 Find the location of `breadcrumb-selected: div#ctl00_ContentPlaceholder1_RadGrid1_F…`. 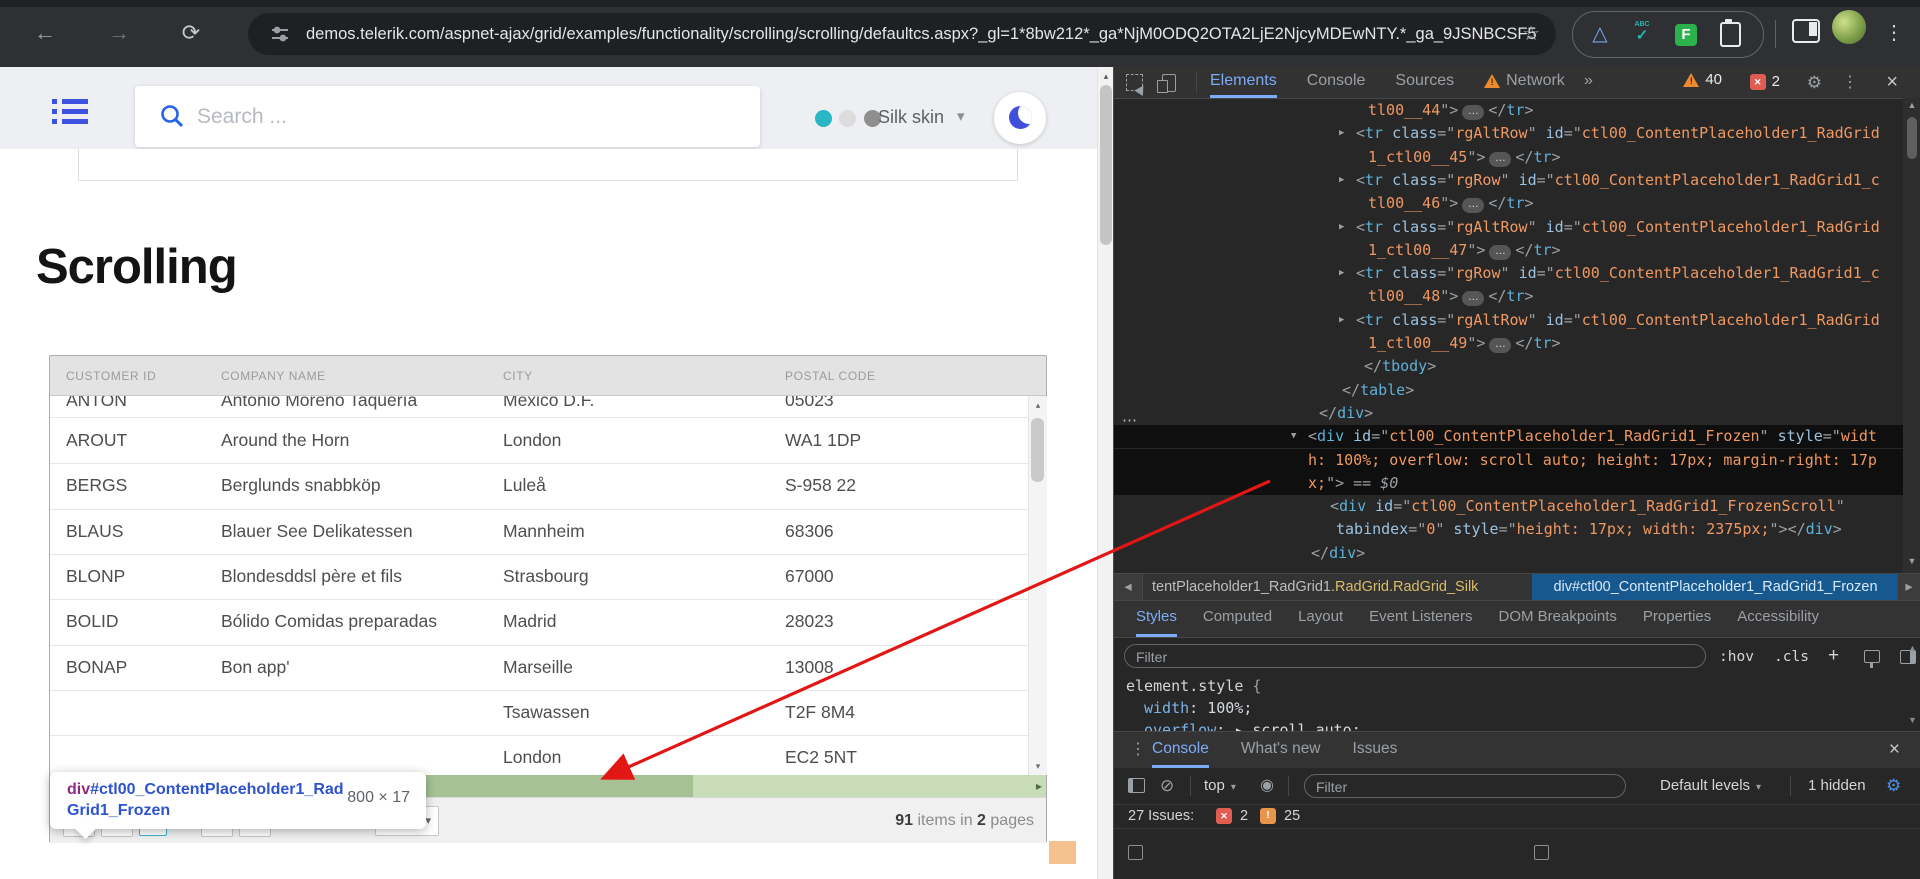

breadcrumb-selected: div#ctl00_ContentPlaceholder1_RadGrid1_F… is located at coordinates (1715, 587).